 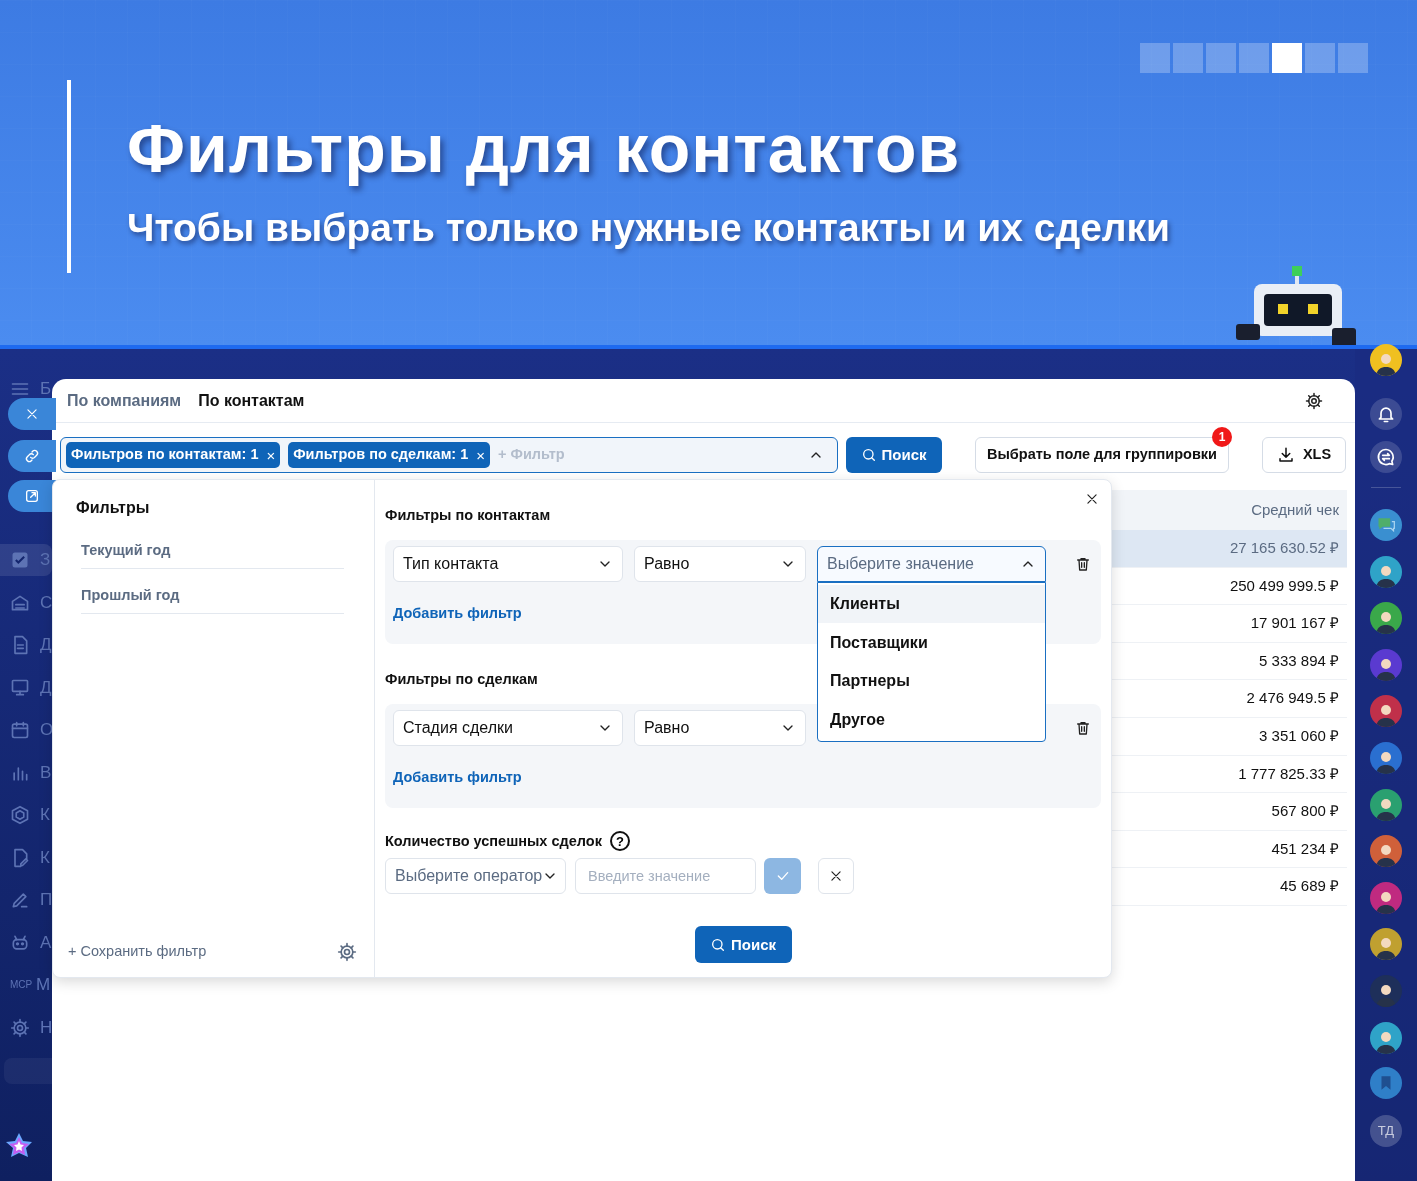 I want to click on tab: По контактам, so click(x=251, y=400).